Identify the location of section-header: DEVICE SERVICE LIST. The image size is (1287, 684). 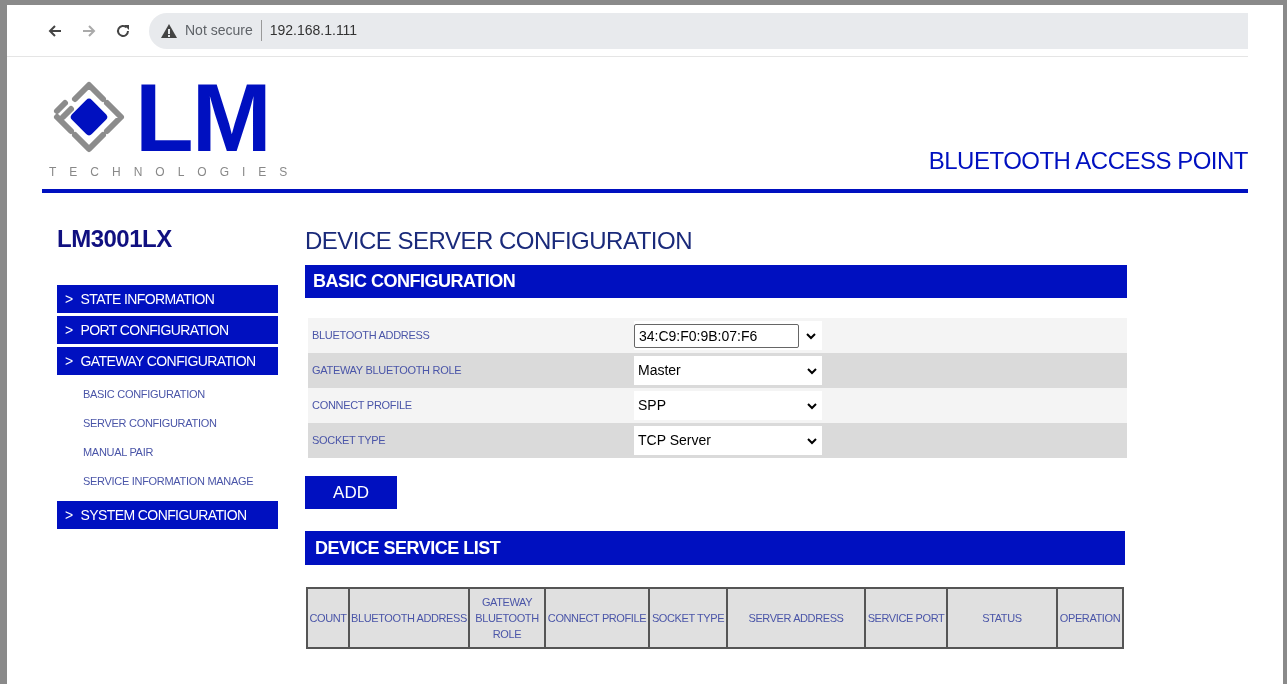
(715, 548).